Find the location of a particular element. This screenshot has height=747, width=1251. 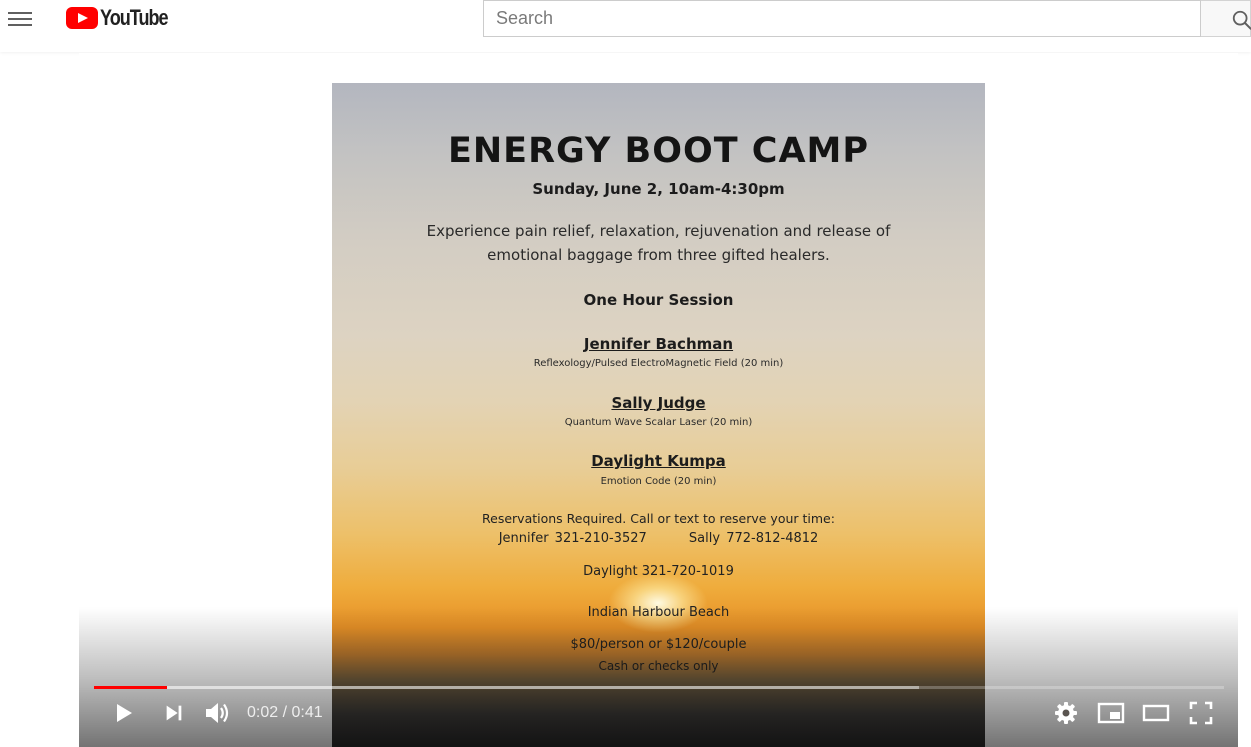

flyer-payment: Cash or checks only is located at coordinates (658, 666).